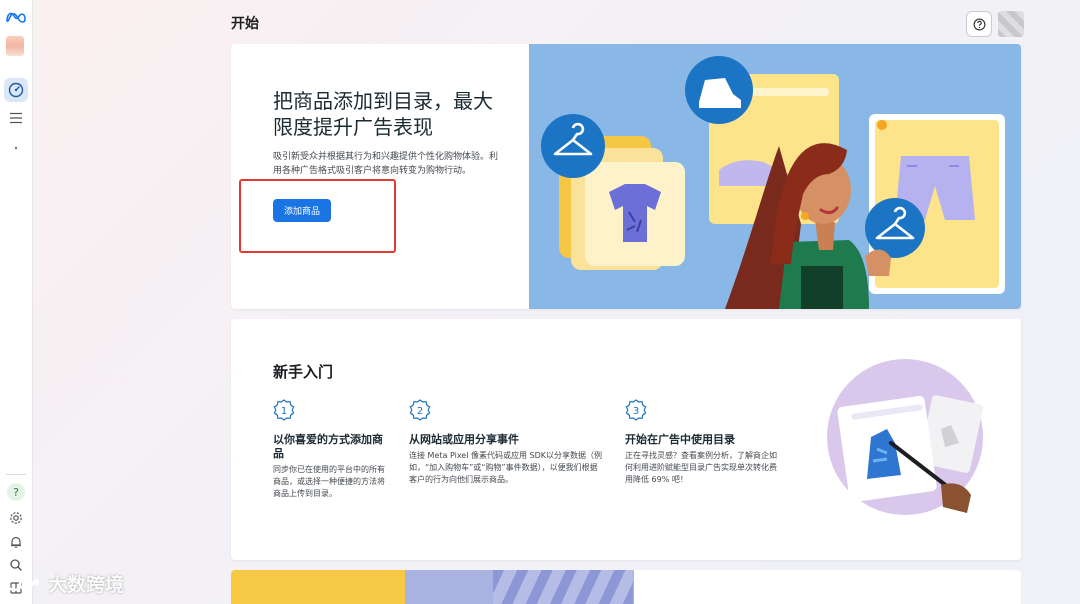  I want to click on meta-logo, so click(16, 17).